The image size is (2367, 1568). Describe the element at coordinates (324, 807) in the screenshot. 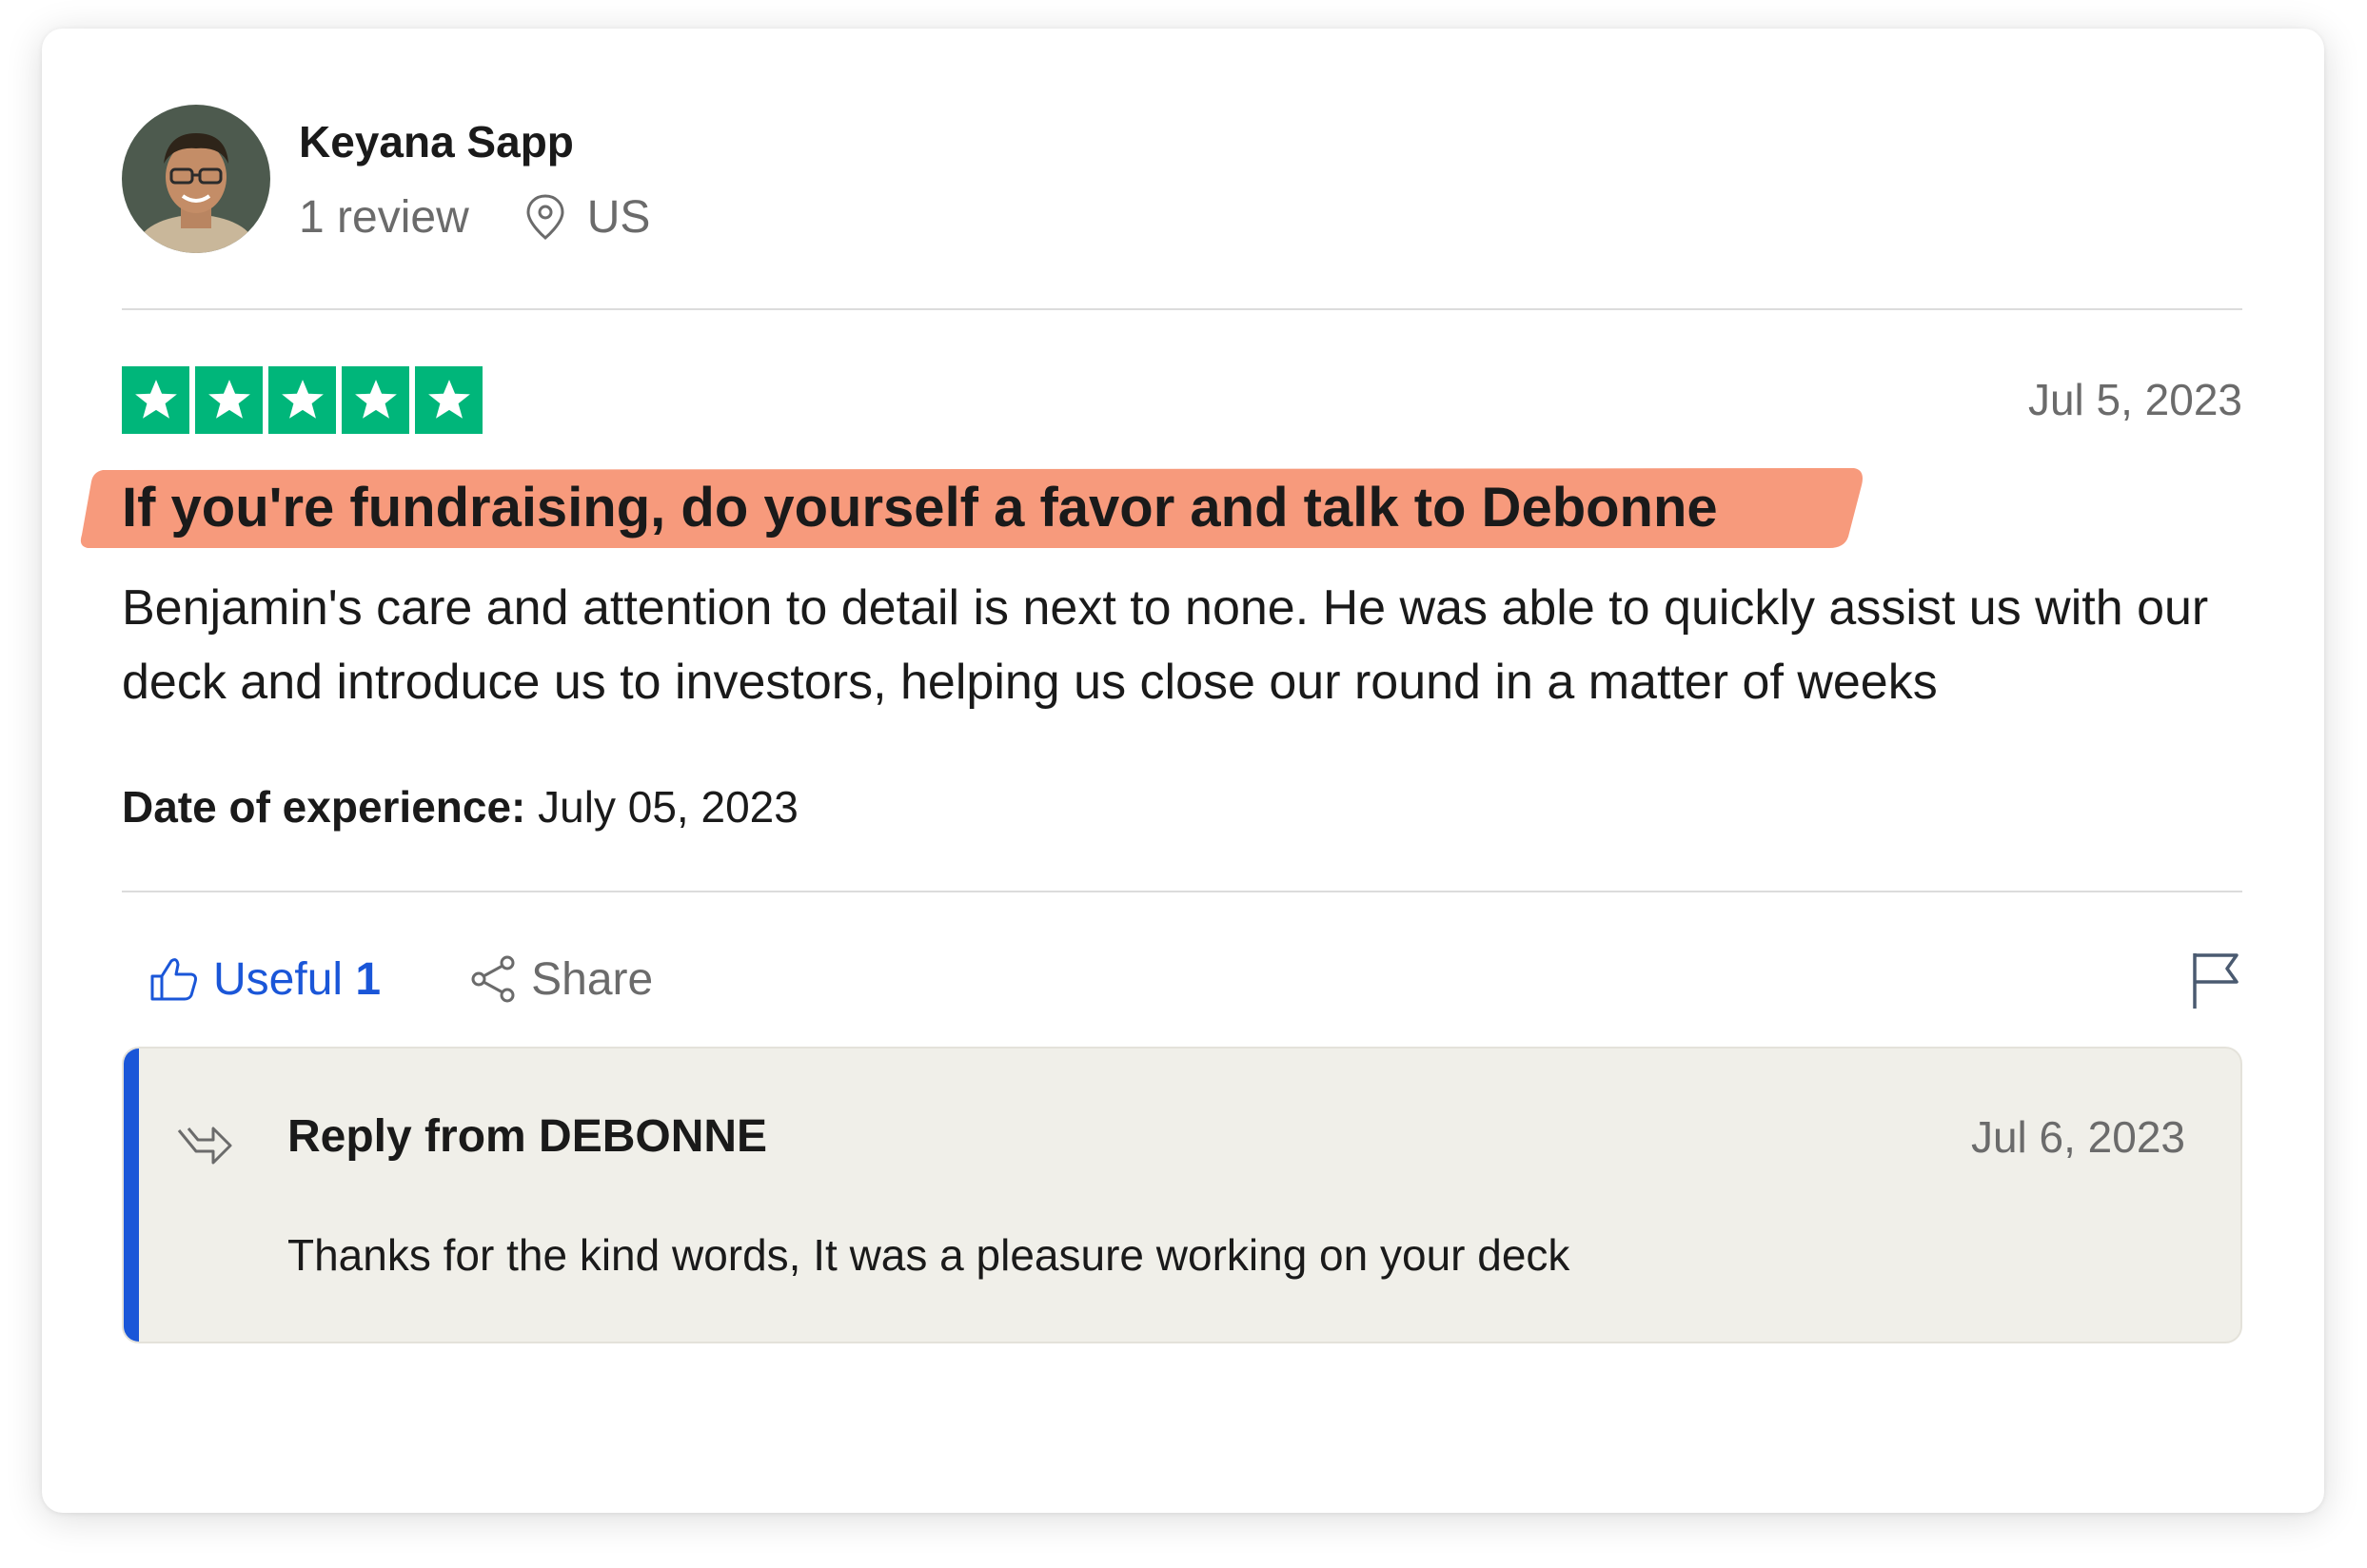

I see `experience-label: Date of experience:` at that location.